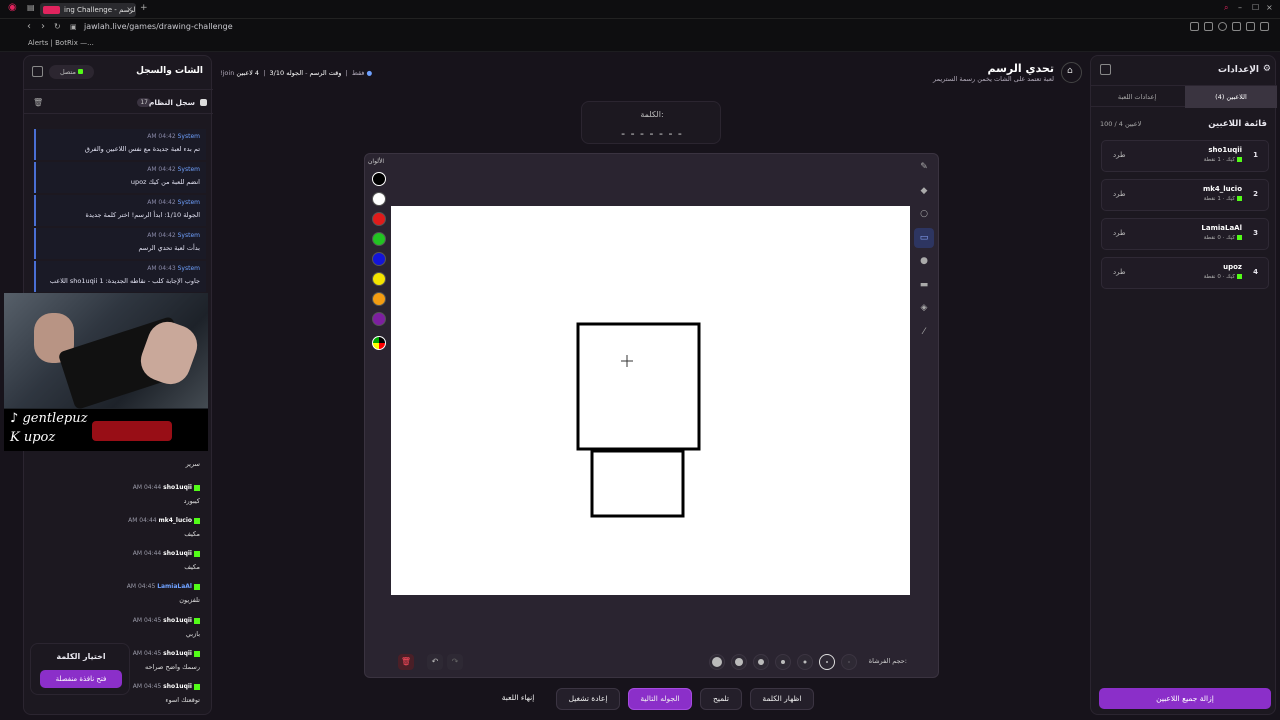 The image size is (1280, 720). Describe the element at coordinates (33, 437) in the screenshot. I see `kick-handle: K upoz` at that location.